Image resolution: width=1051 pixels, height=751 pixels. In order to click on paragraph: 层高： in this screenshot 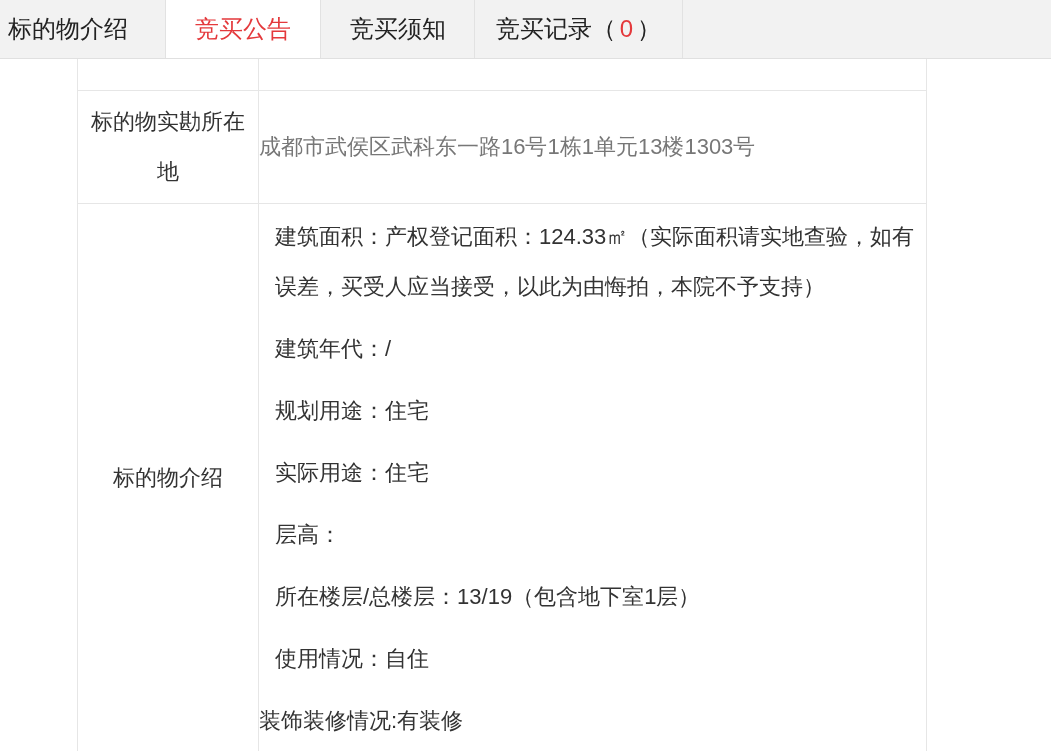, I will do `click(308, 535)`.